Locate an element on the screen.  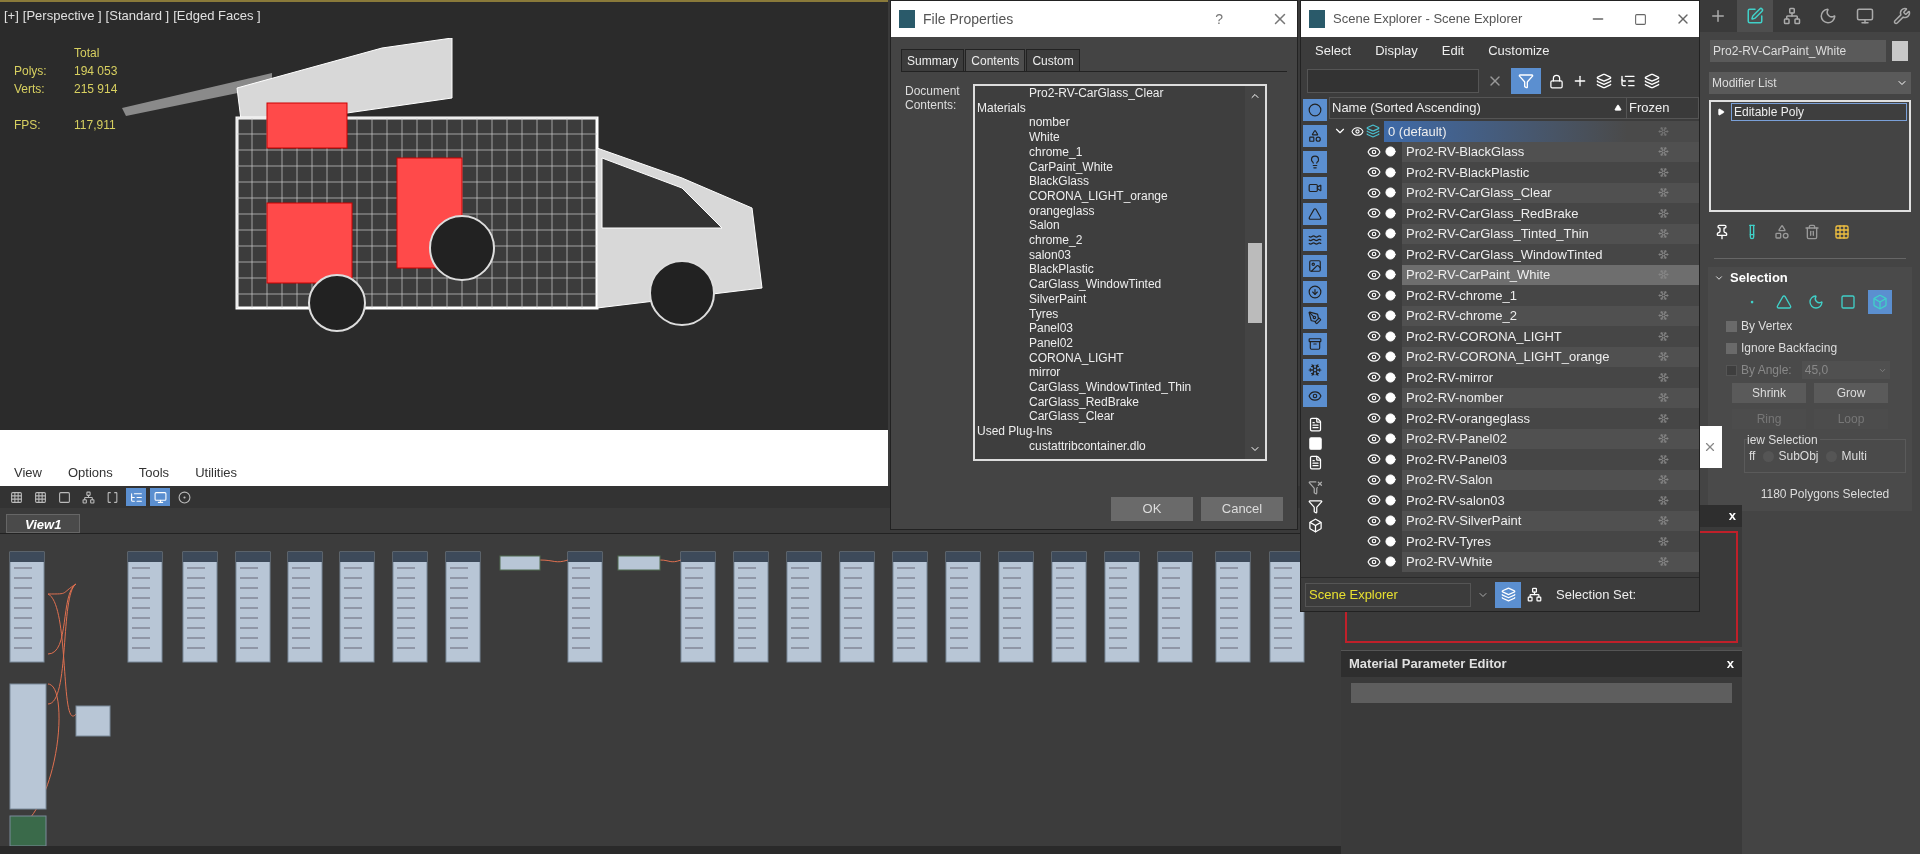
modifier-list-dropdown: Modifier List is located at coordinates (1810, 83).